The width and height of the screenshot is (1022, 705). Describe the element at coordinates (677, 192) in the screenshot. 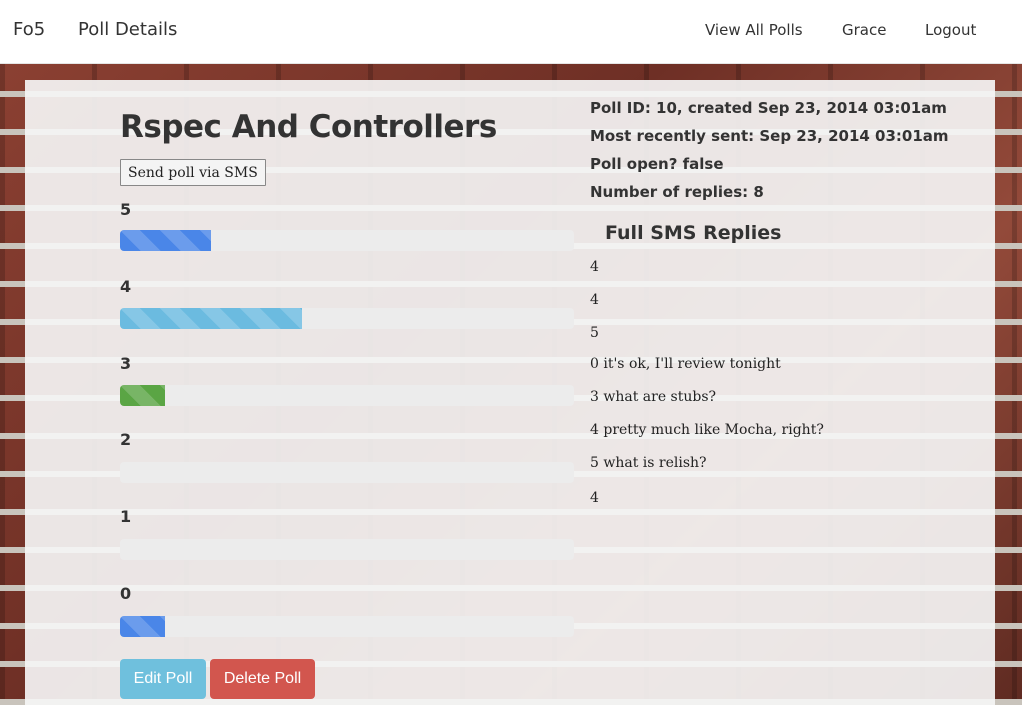

I see `num-replies-info: Number of replies: 8` at that location.